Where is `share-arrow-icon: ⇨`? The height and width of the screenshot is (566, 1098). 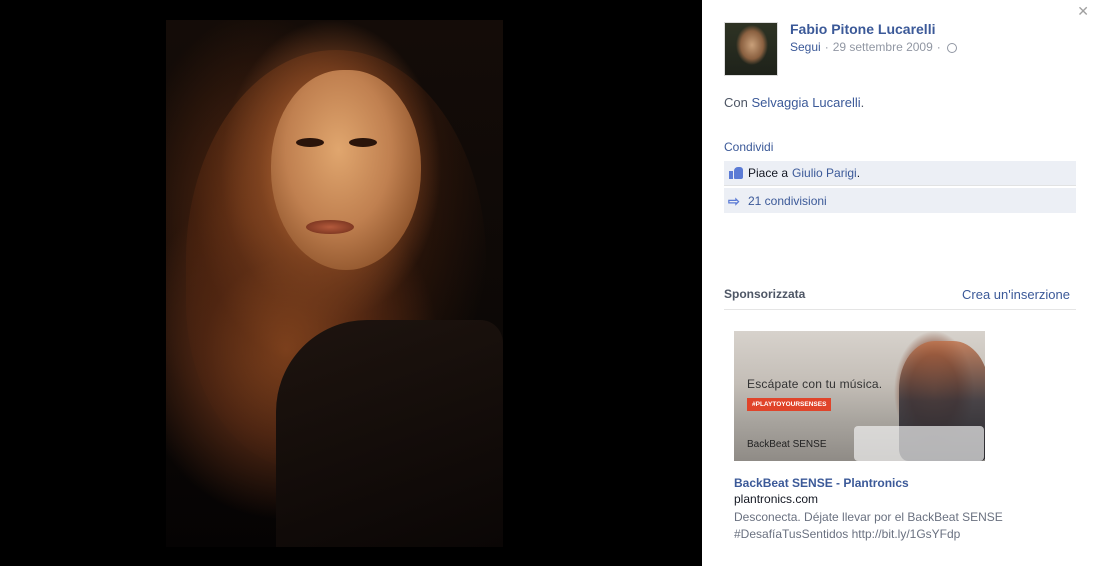
share-arrow-icon: ⇨ is located at coordinates (734, 200).